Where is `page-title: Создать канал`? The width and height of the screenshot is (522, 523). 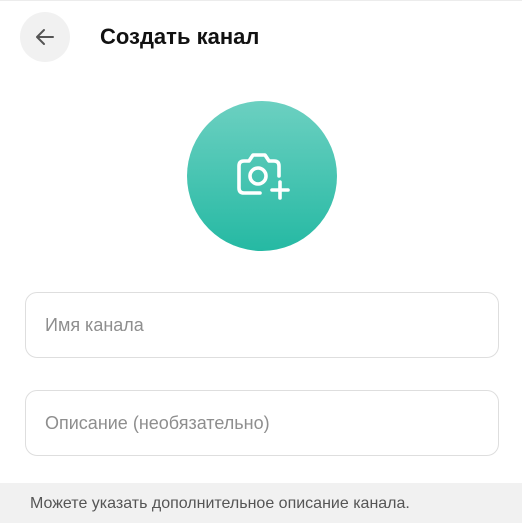 page-title: Создать канал is located at coordinates (180, 36).